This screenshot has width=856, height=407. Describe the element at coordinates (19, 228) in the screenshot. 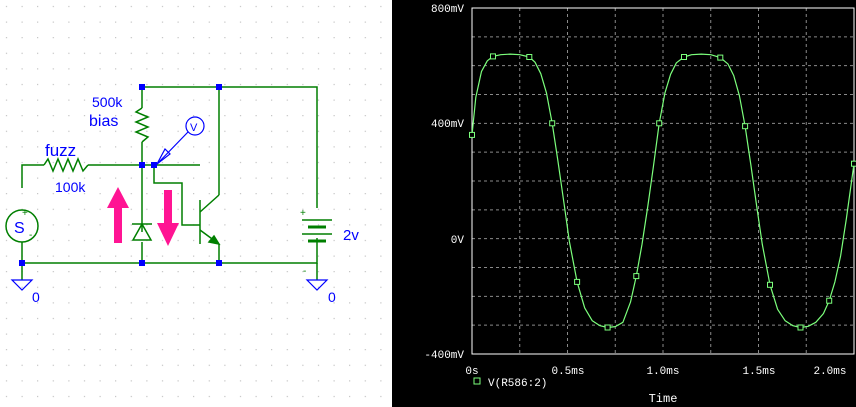

I see `source-label: S` at that location.